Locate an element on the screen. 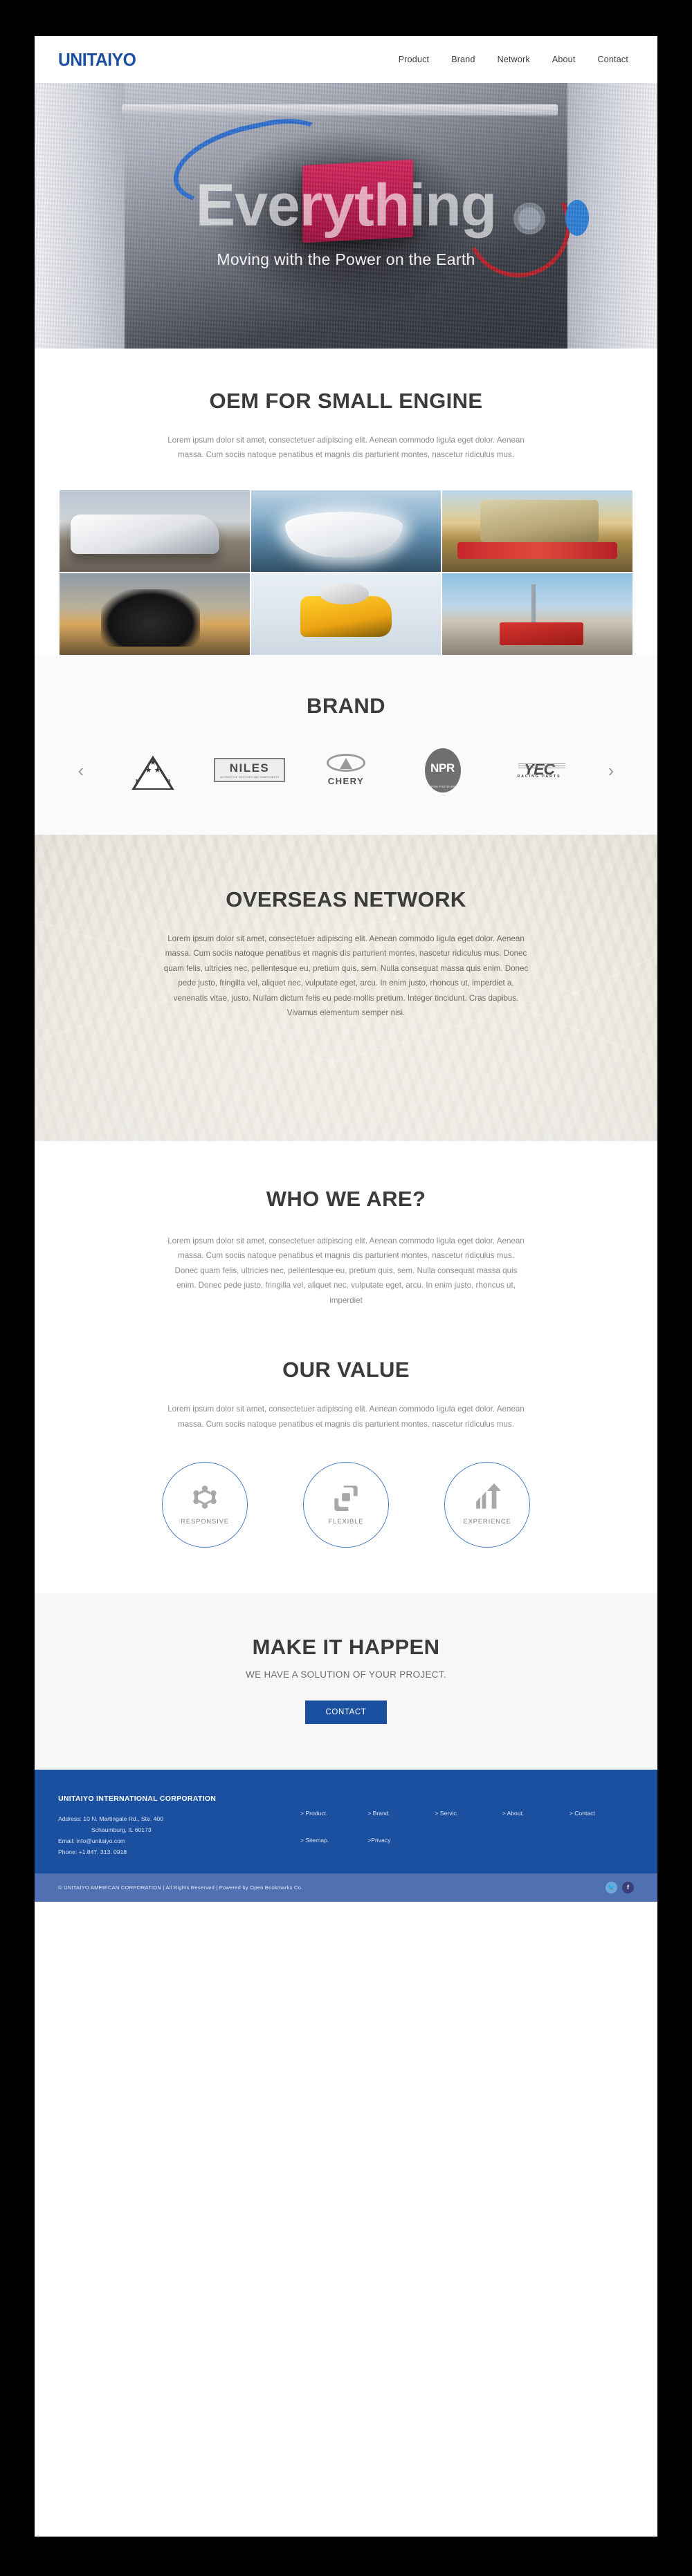 This screenshot has width=692, height=2576. car-image is located at coordinates (155, 531).